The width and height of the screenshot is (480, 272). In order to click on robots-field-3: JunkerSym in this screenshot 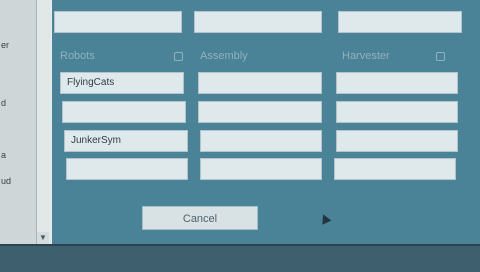, I will do `click(126, 141)`.